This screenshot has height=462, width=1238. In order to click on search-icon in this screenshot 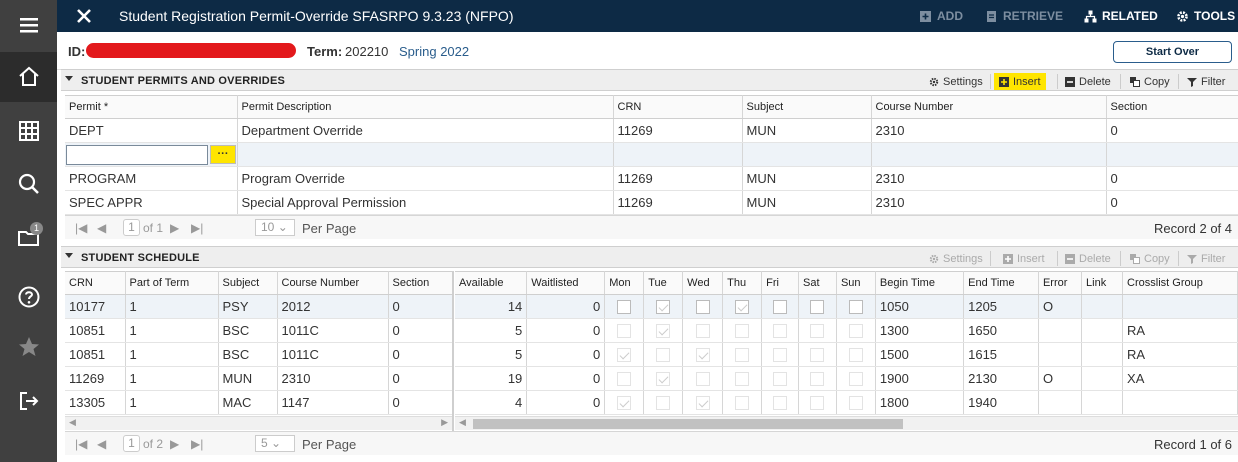, I will do `click(28, 184)`.